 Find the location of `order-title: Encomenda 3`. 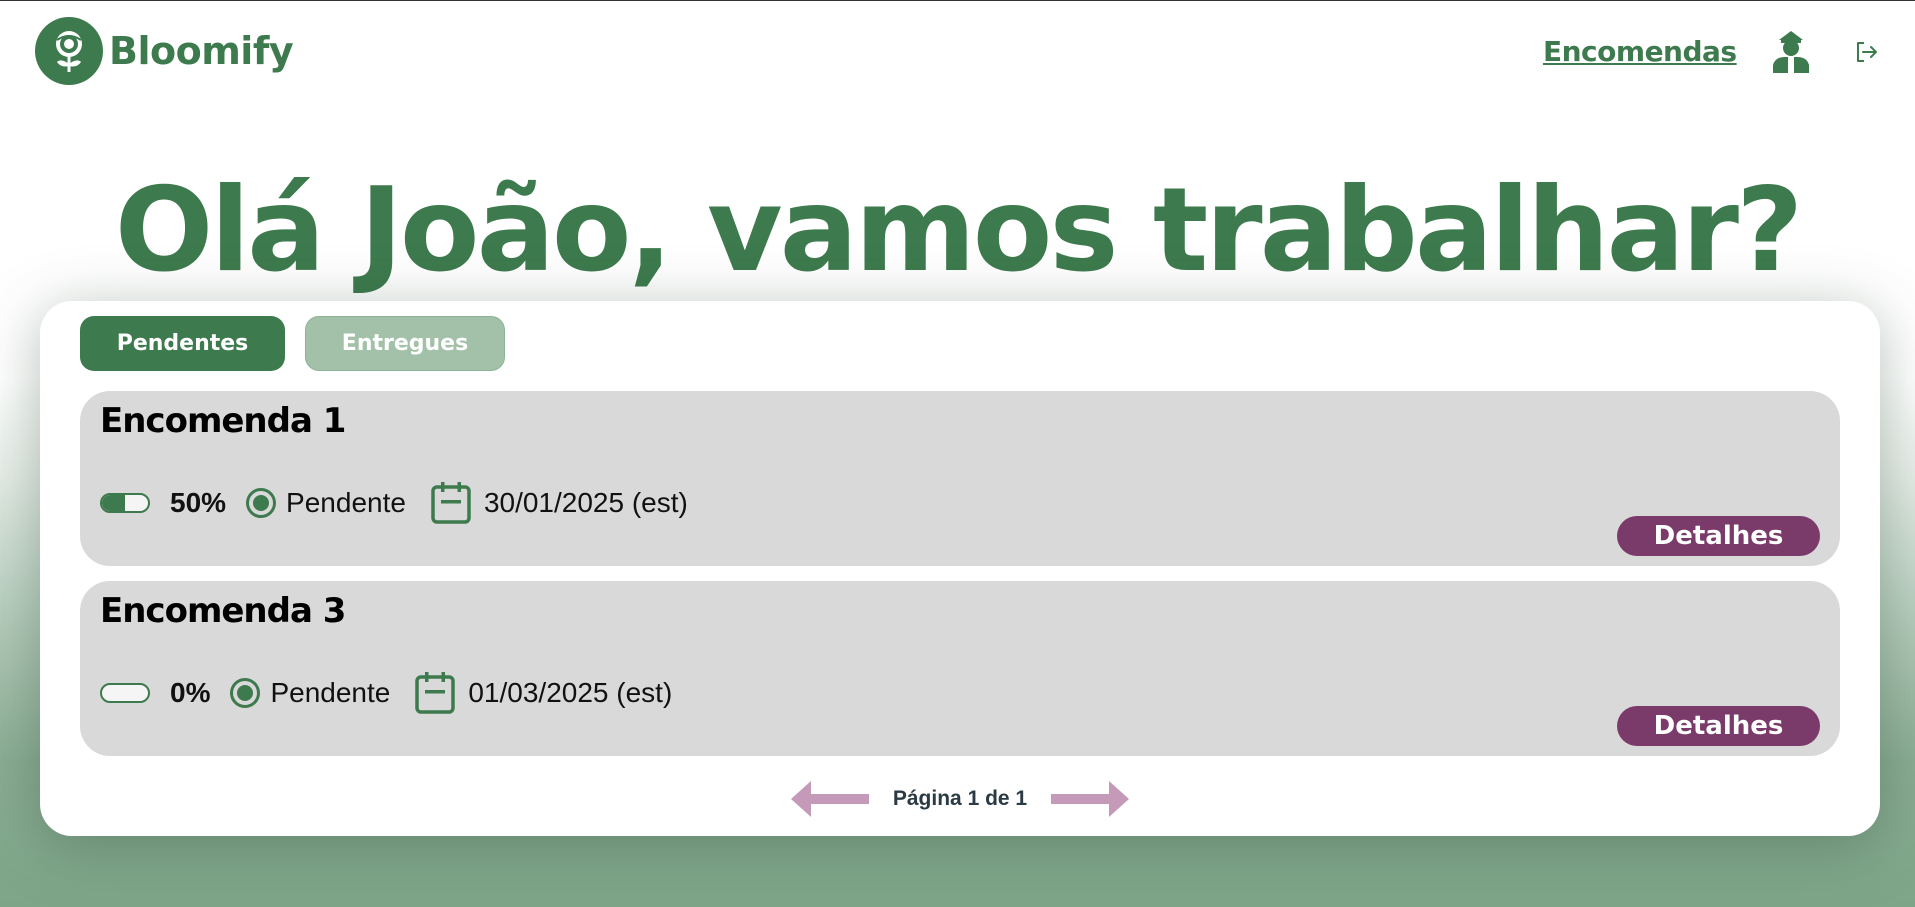

order-title: Encomenda 3 is located at coordinates (223, 611).